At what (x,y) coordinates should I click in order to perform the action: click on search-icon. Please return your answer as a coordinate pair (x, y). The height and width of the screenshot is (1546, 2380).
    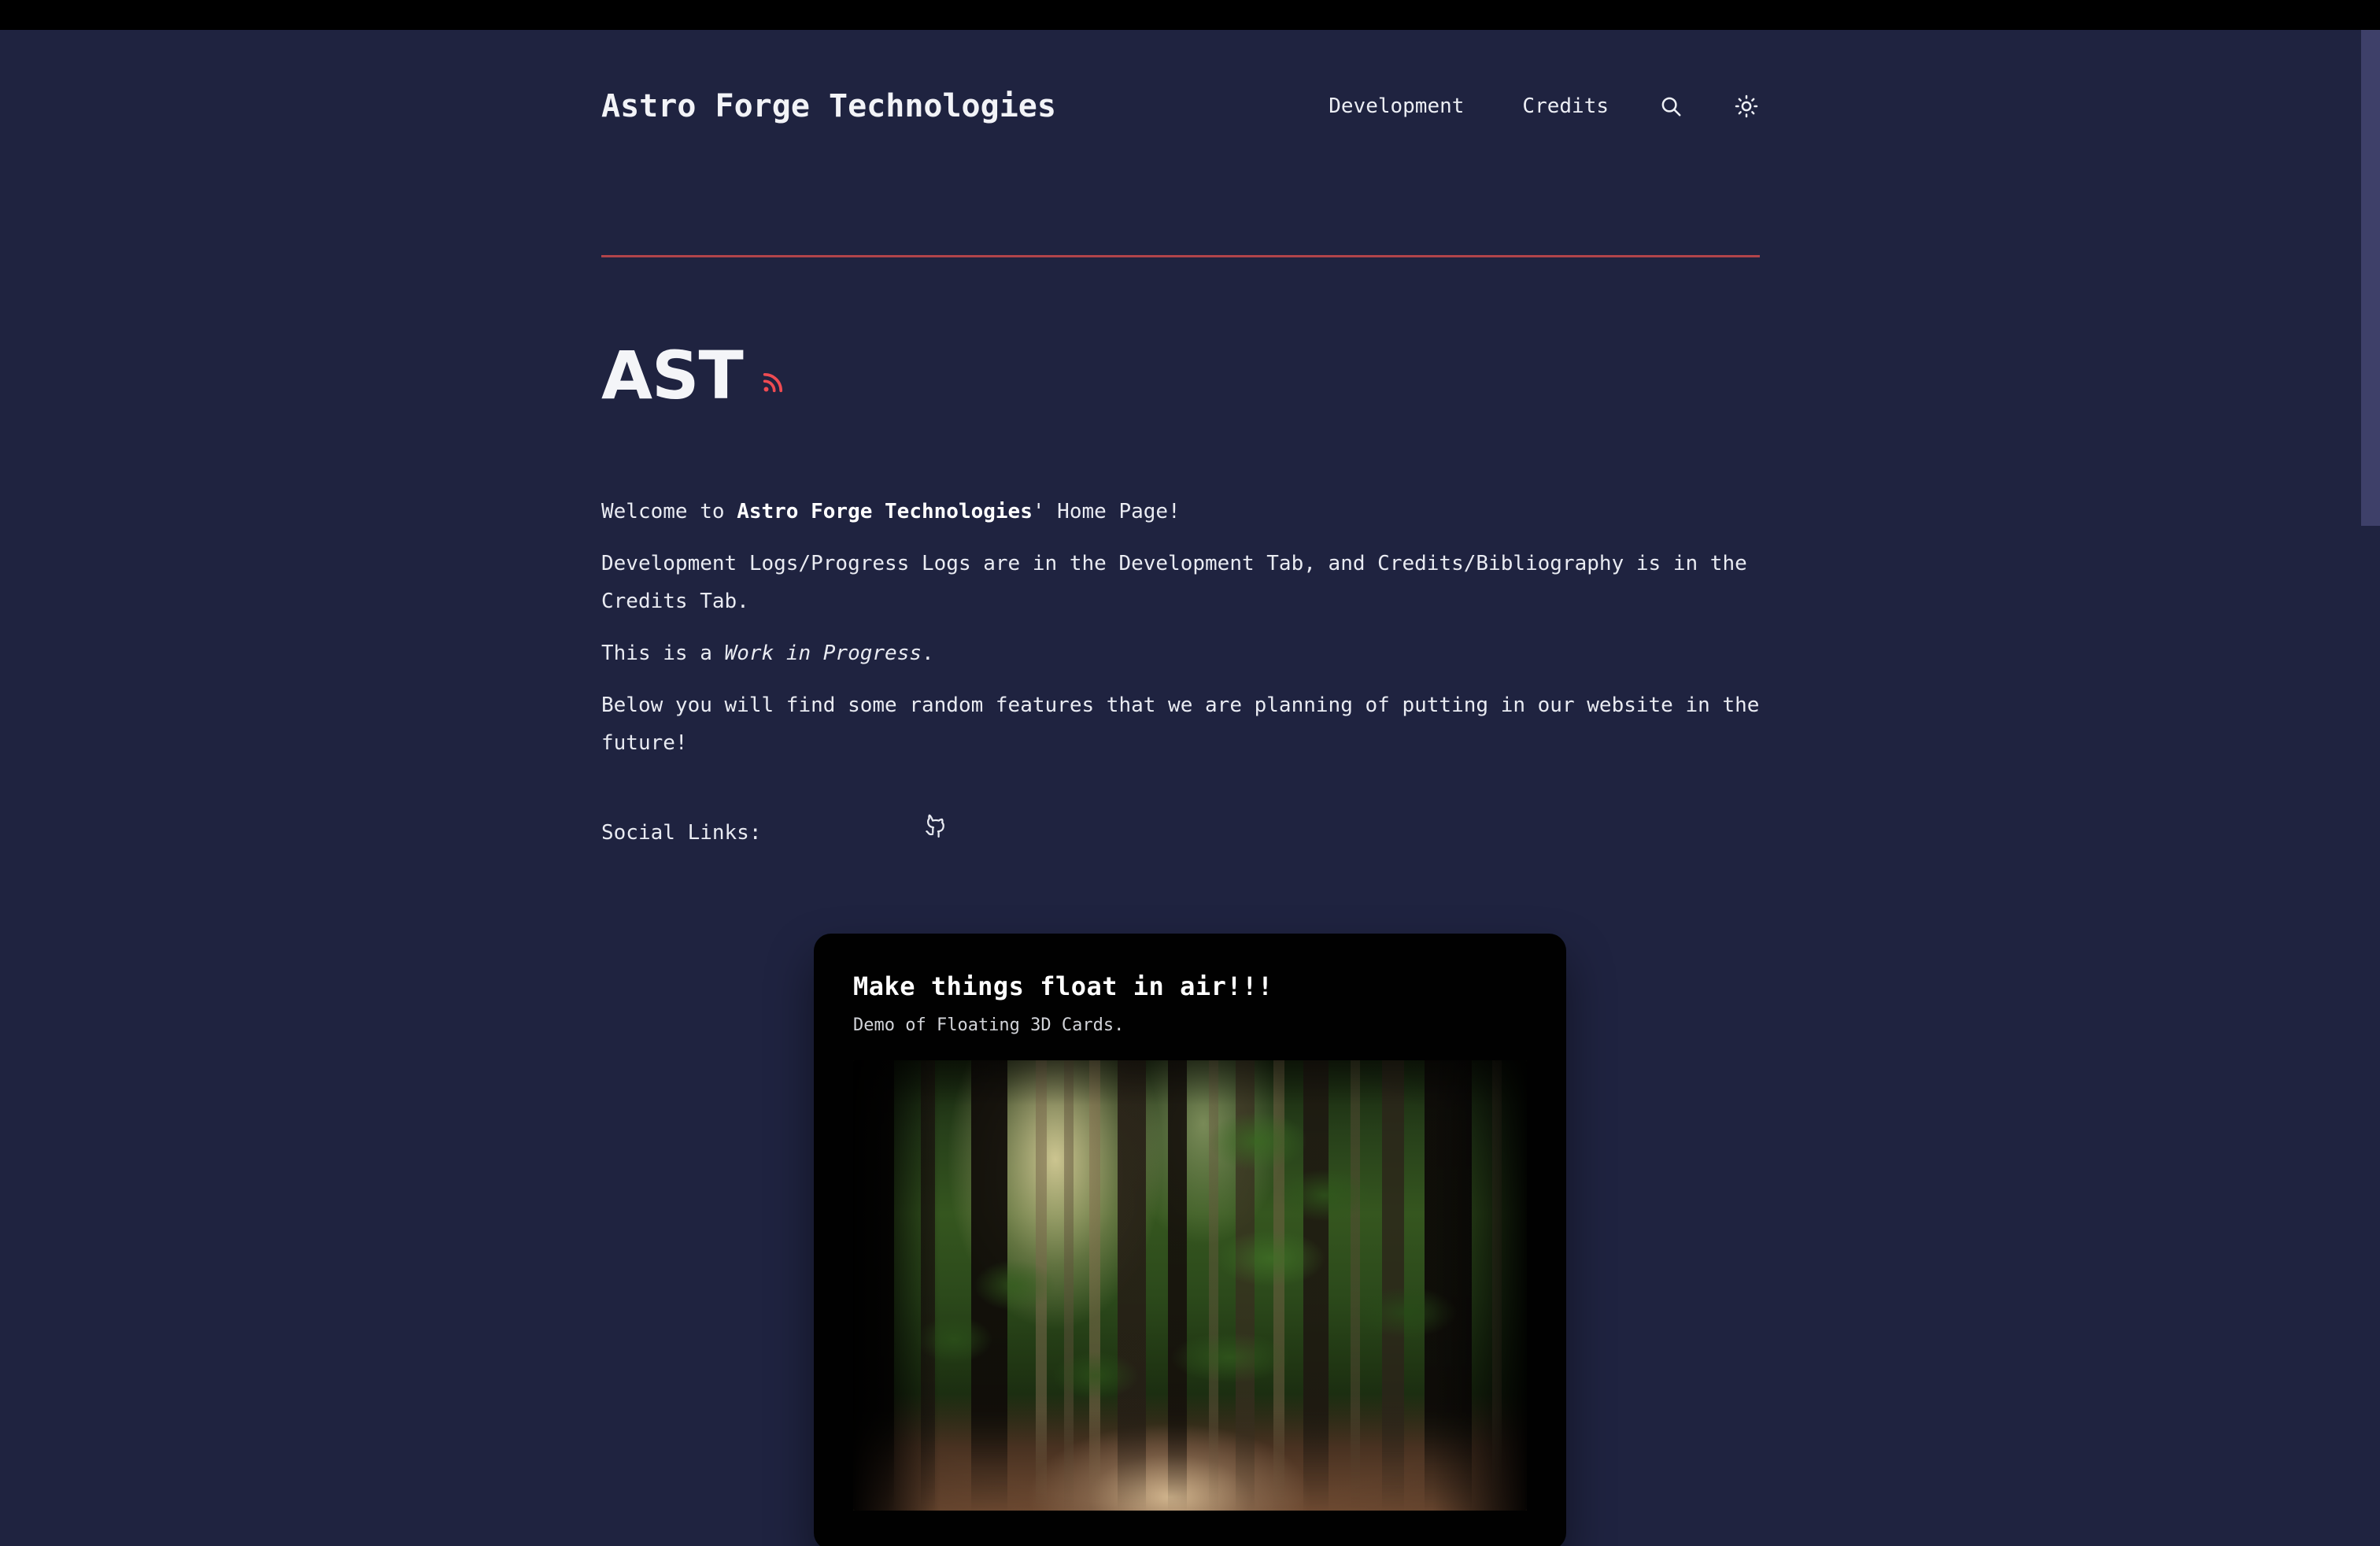
    Looking at the image, I should click on (1671, 106).